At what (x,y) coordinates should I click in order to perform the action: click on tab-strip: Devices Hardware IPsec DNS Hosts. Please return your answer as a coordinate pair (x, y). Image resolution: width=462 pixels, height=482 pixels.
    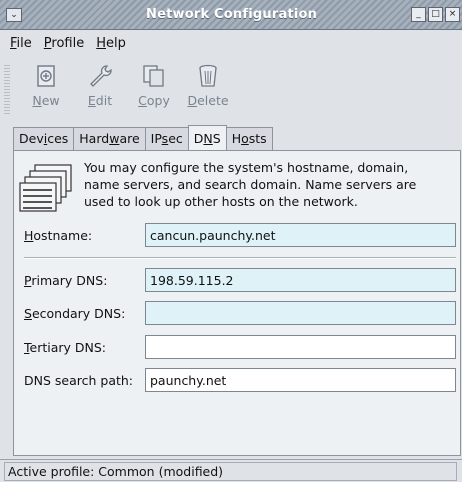
    Looking at the image, I should click on (143, 138).